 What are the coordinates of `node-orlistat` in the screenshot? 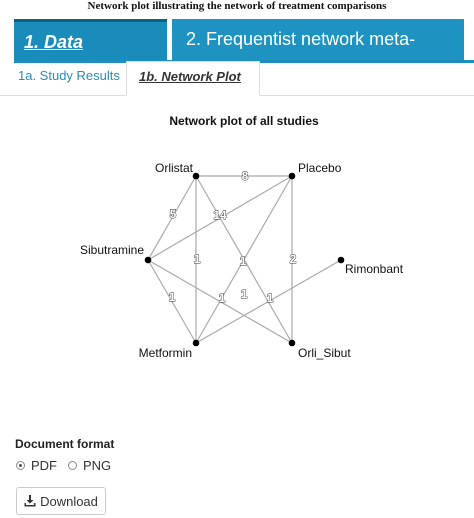 It's located at (196, 176).